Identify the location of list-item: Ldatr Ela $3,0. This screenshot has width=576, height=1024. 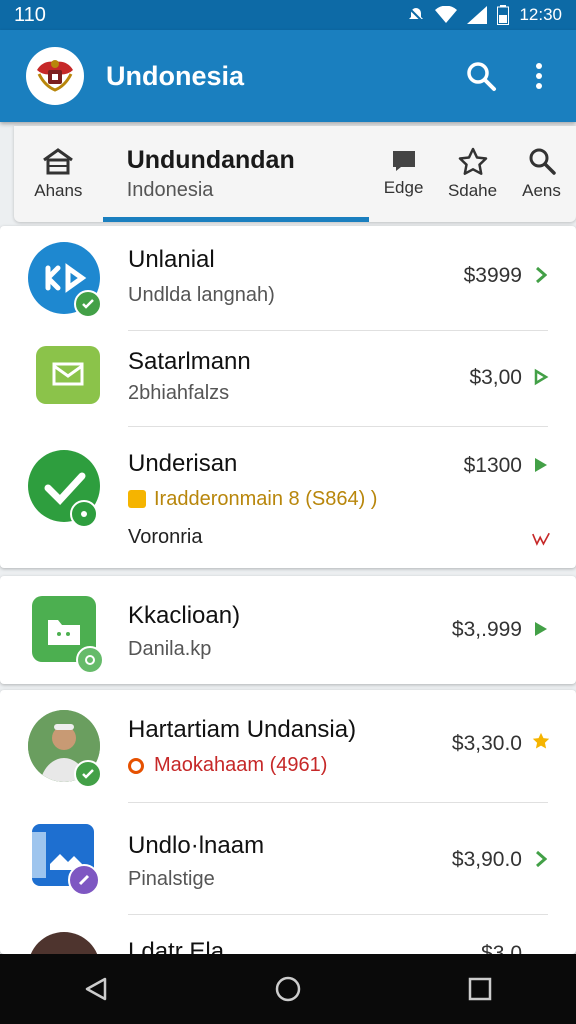
(288, 934).